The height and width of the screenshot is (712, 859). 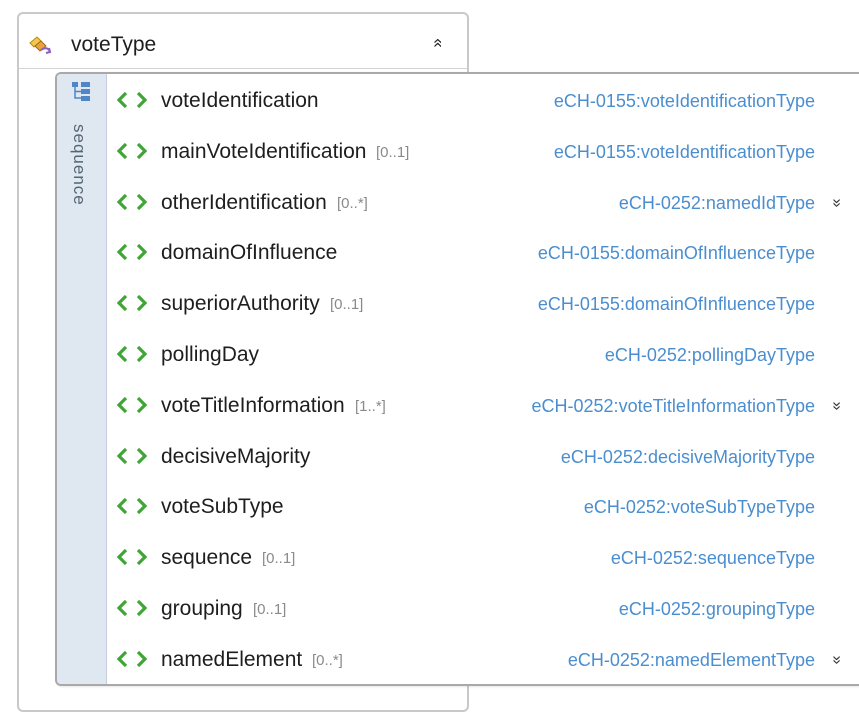 I want to click on element-row-sequence: sequence [0..1] eCH-0252:sequenceType, so click(x=488, y=560).